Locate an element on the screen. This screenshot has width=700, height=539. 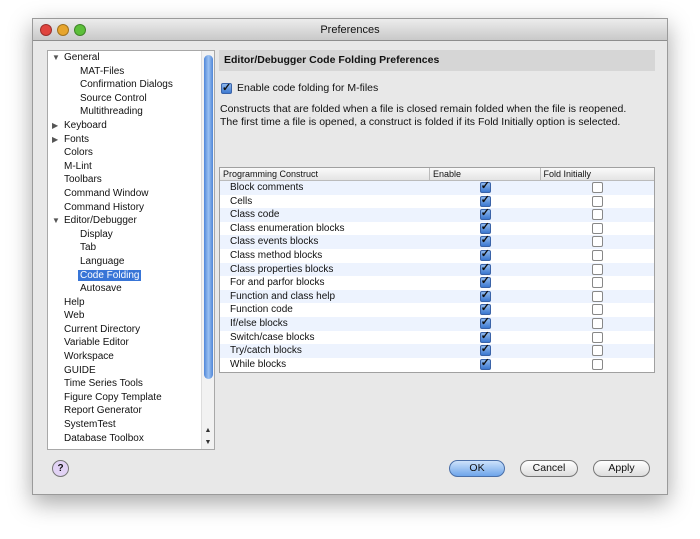
tree-item: Report Generator is located at coordinates (131, 411).